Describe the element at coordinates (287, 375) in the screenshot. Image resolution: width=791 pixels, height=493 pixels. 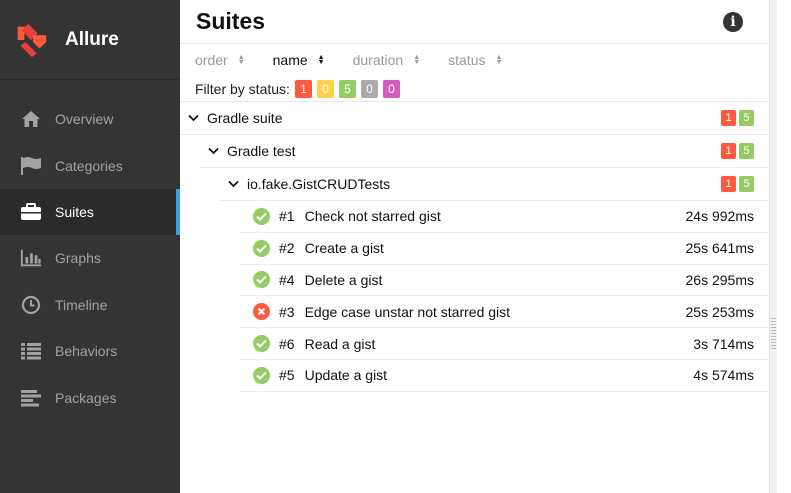
I see `test-number: #5` at that location.